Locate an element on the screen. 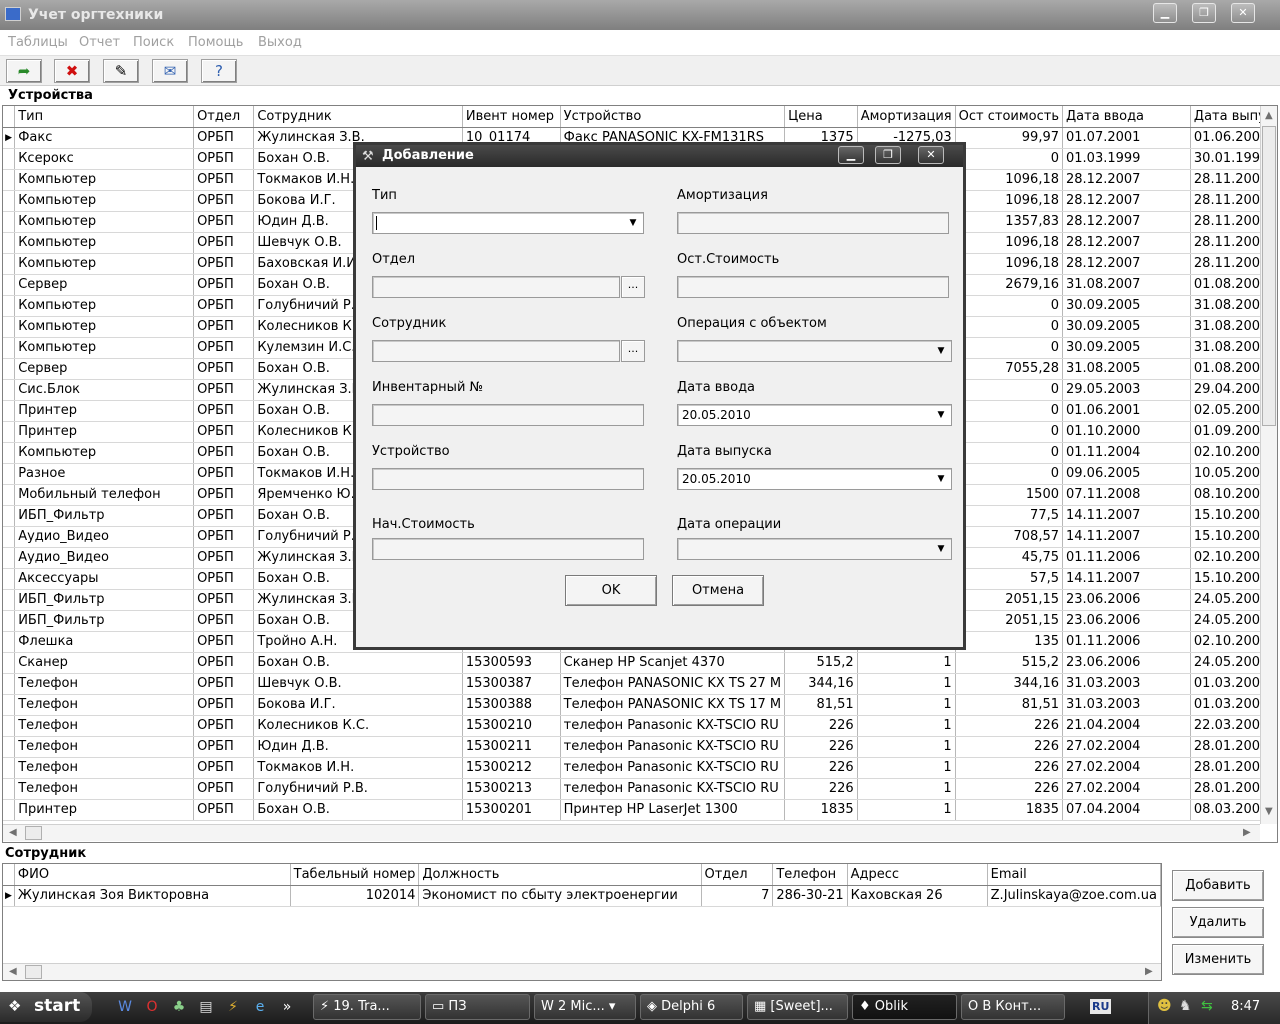  dept-field is located at coordinates (496, 287).